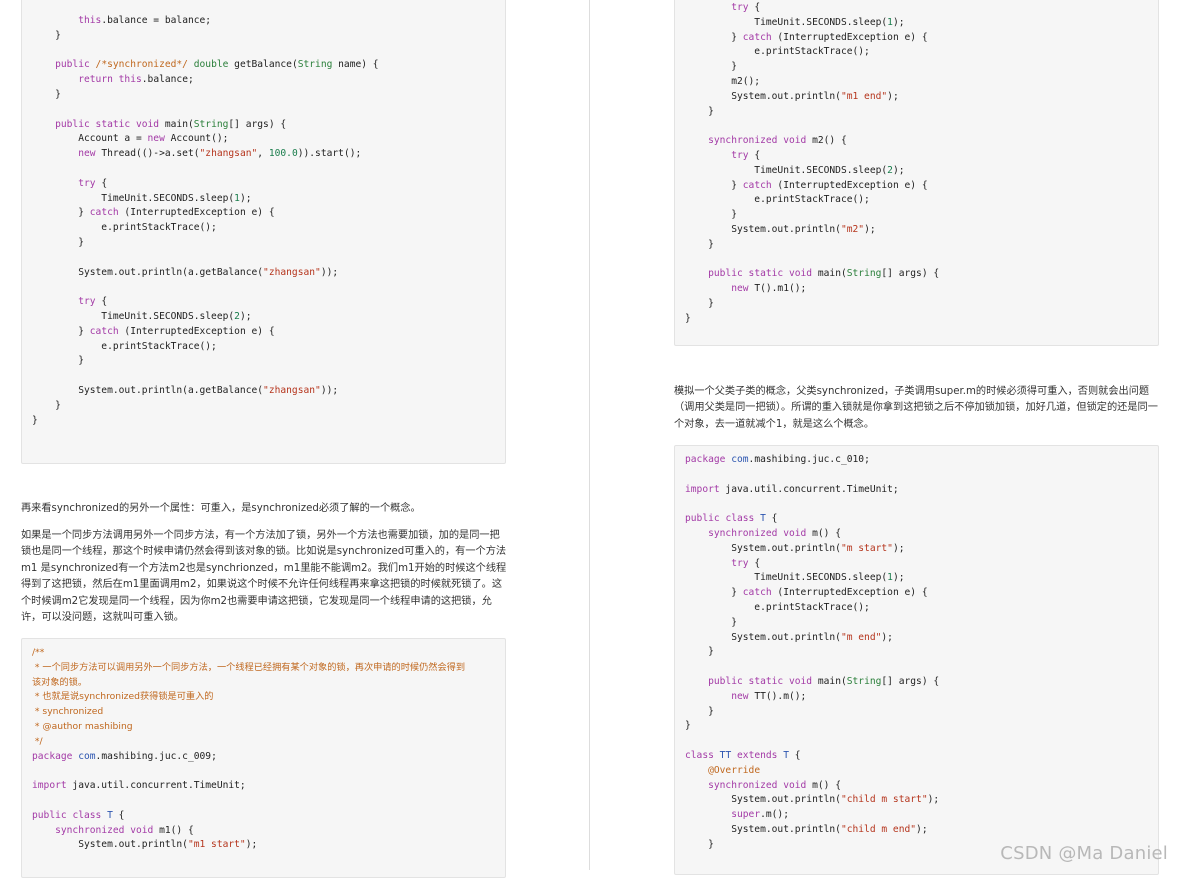 This screenshot has width=1182, height=878. I want to click on code-line: */, so click(37, 741).